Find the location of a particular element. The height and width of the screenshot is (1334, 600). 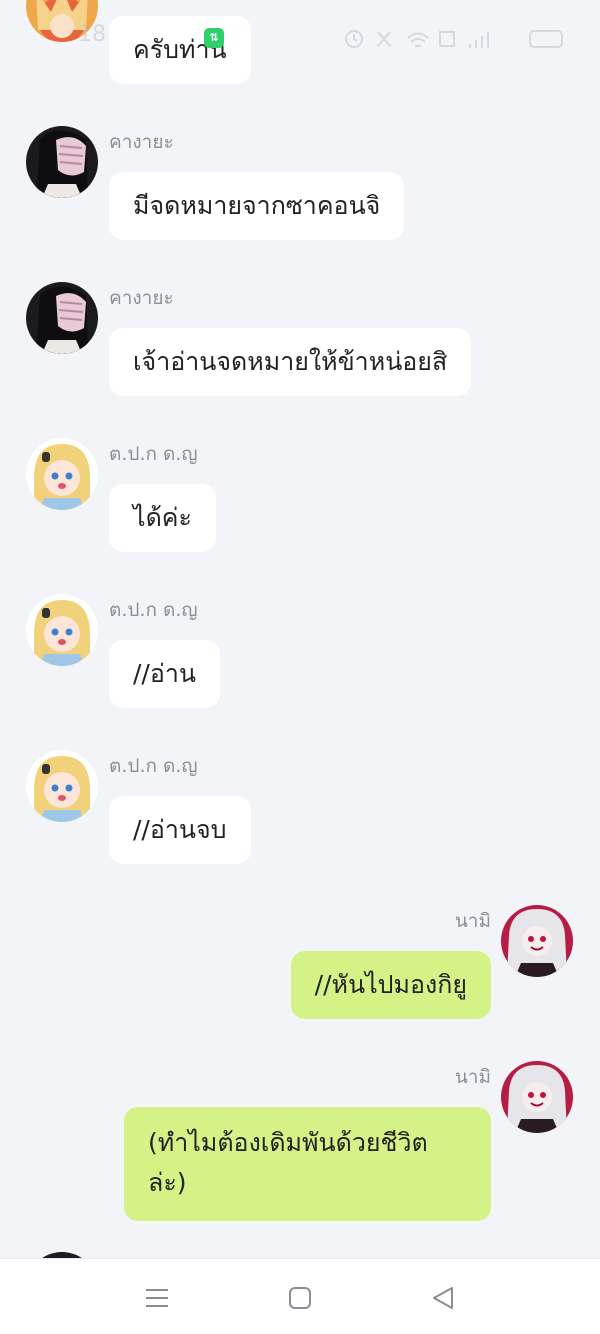

message-bubble: เจ้าอ่านจดหมายให้ข้าหน่อยสิ is located at coordinates (290, 362).